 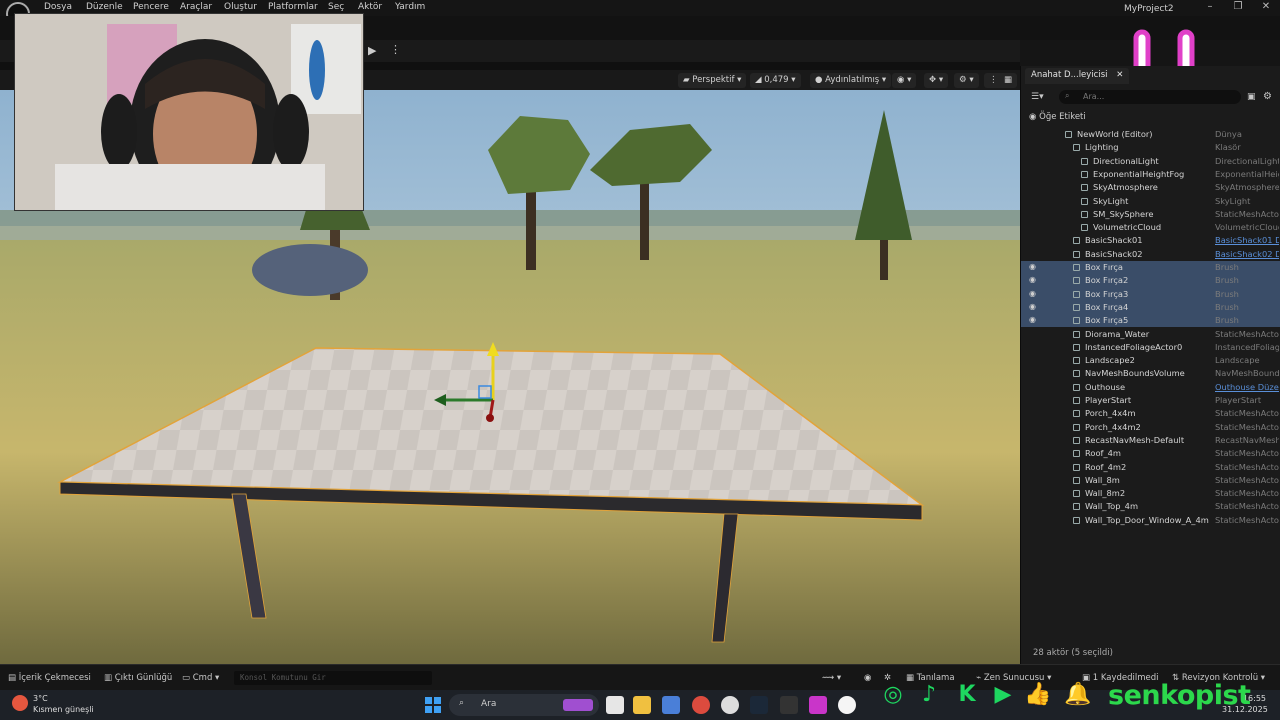 What do you see at coordinates (847, 705) in the screenshot?
I see `unreal-editor-icon` at bounding box center [847, 705].